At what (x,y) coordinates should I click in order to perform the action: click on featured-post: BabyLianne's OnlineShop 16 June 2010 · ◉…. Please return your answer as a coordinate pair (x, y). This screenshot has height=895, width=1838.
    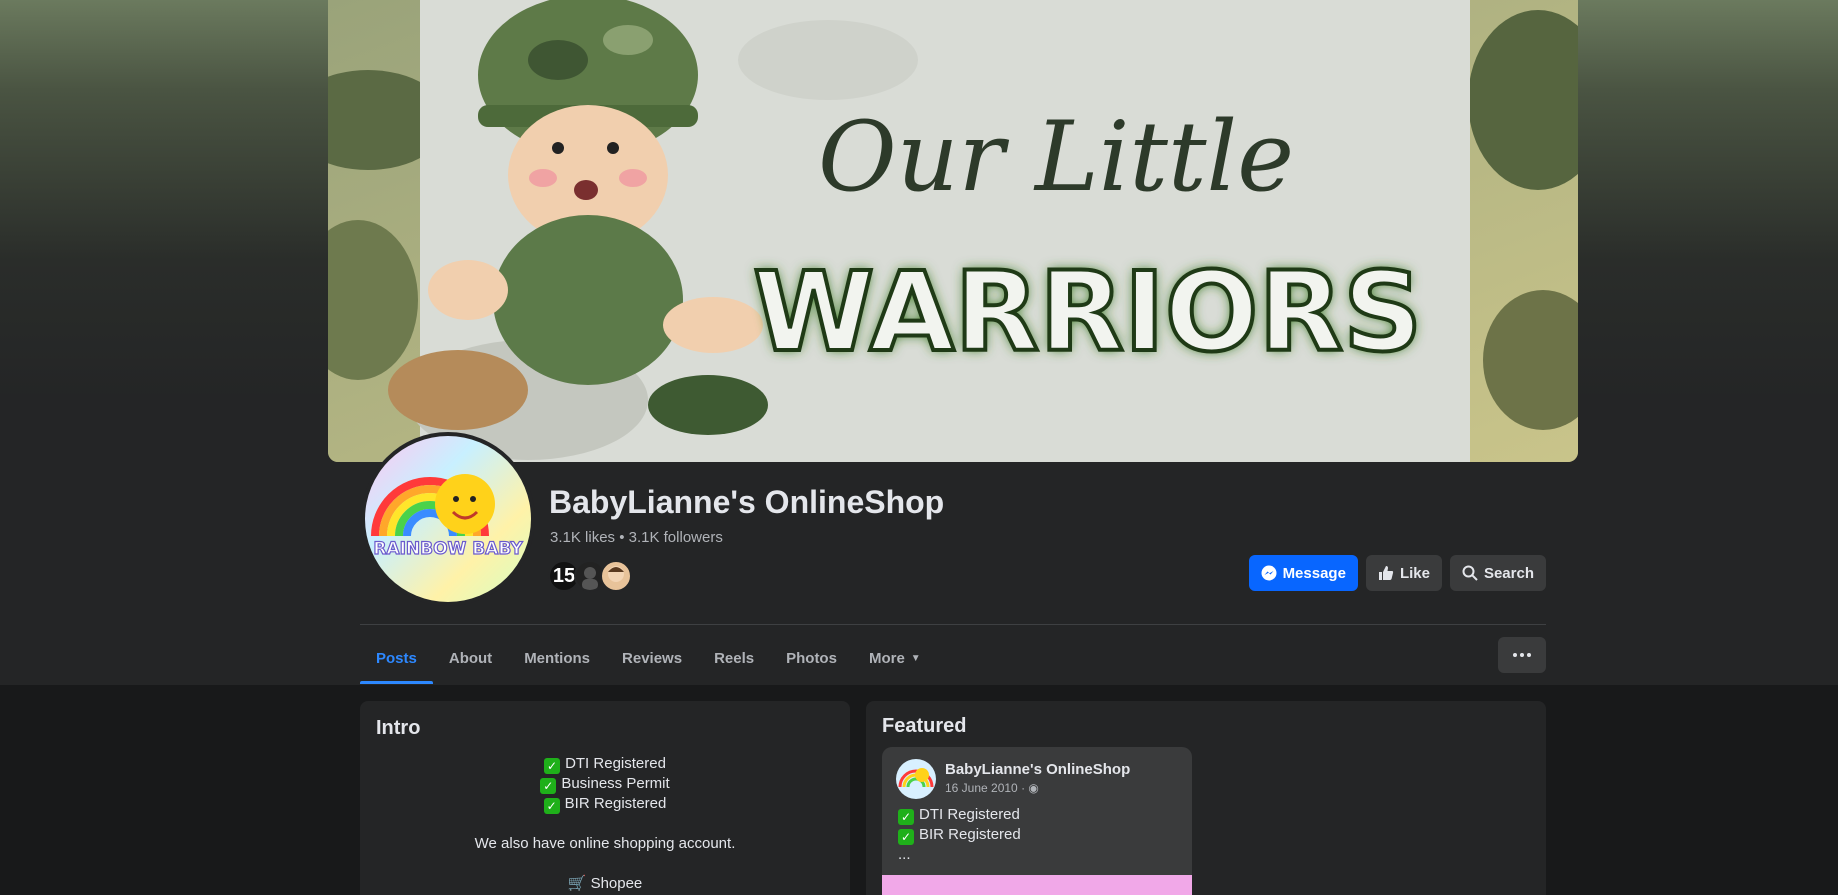
    Looking at the image, I should click on (1037, 821).